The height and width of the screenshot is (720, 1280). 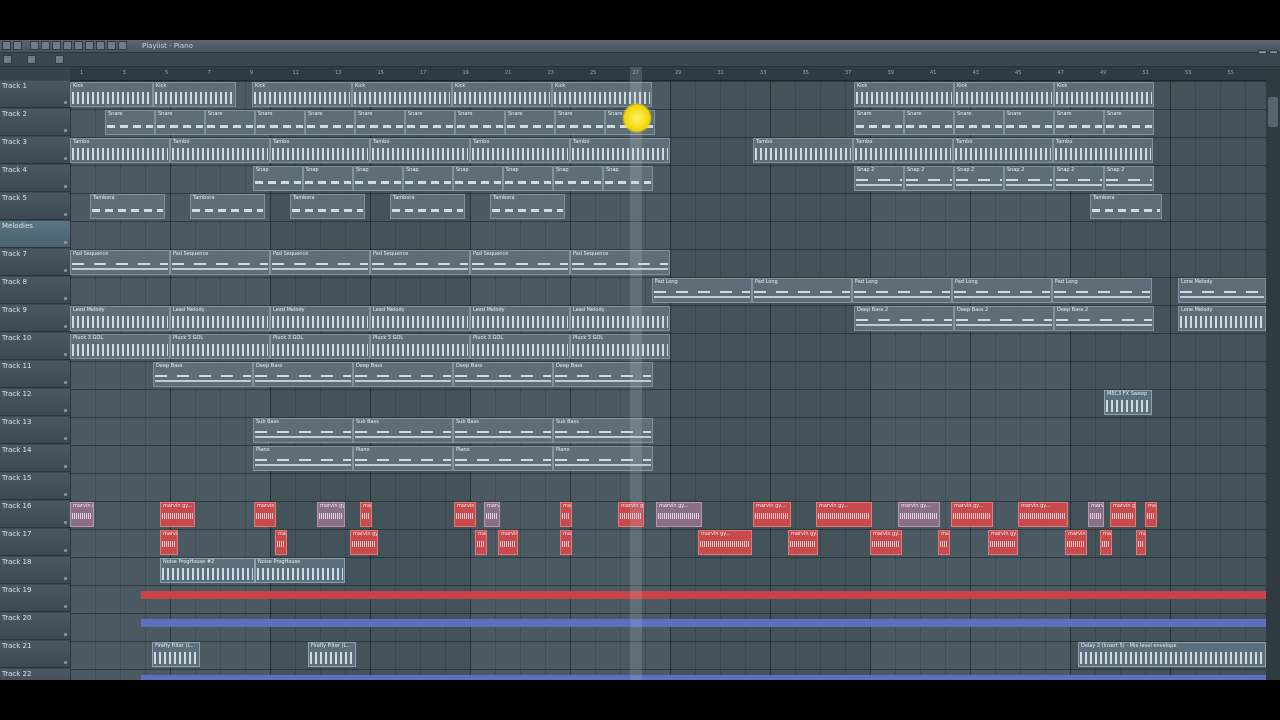 I want to click on track-header: Track 2, so click(x=35, y=122).